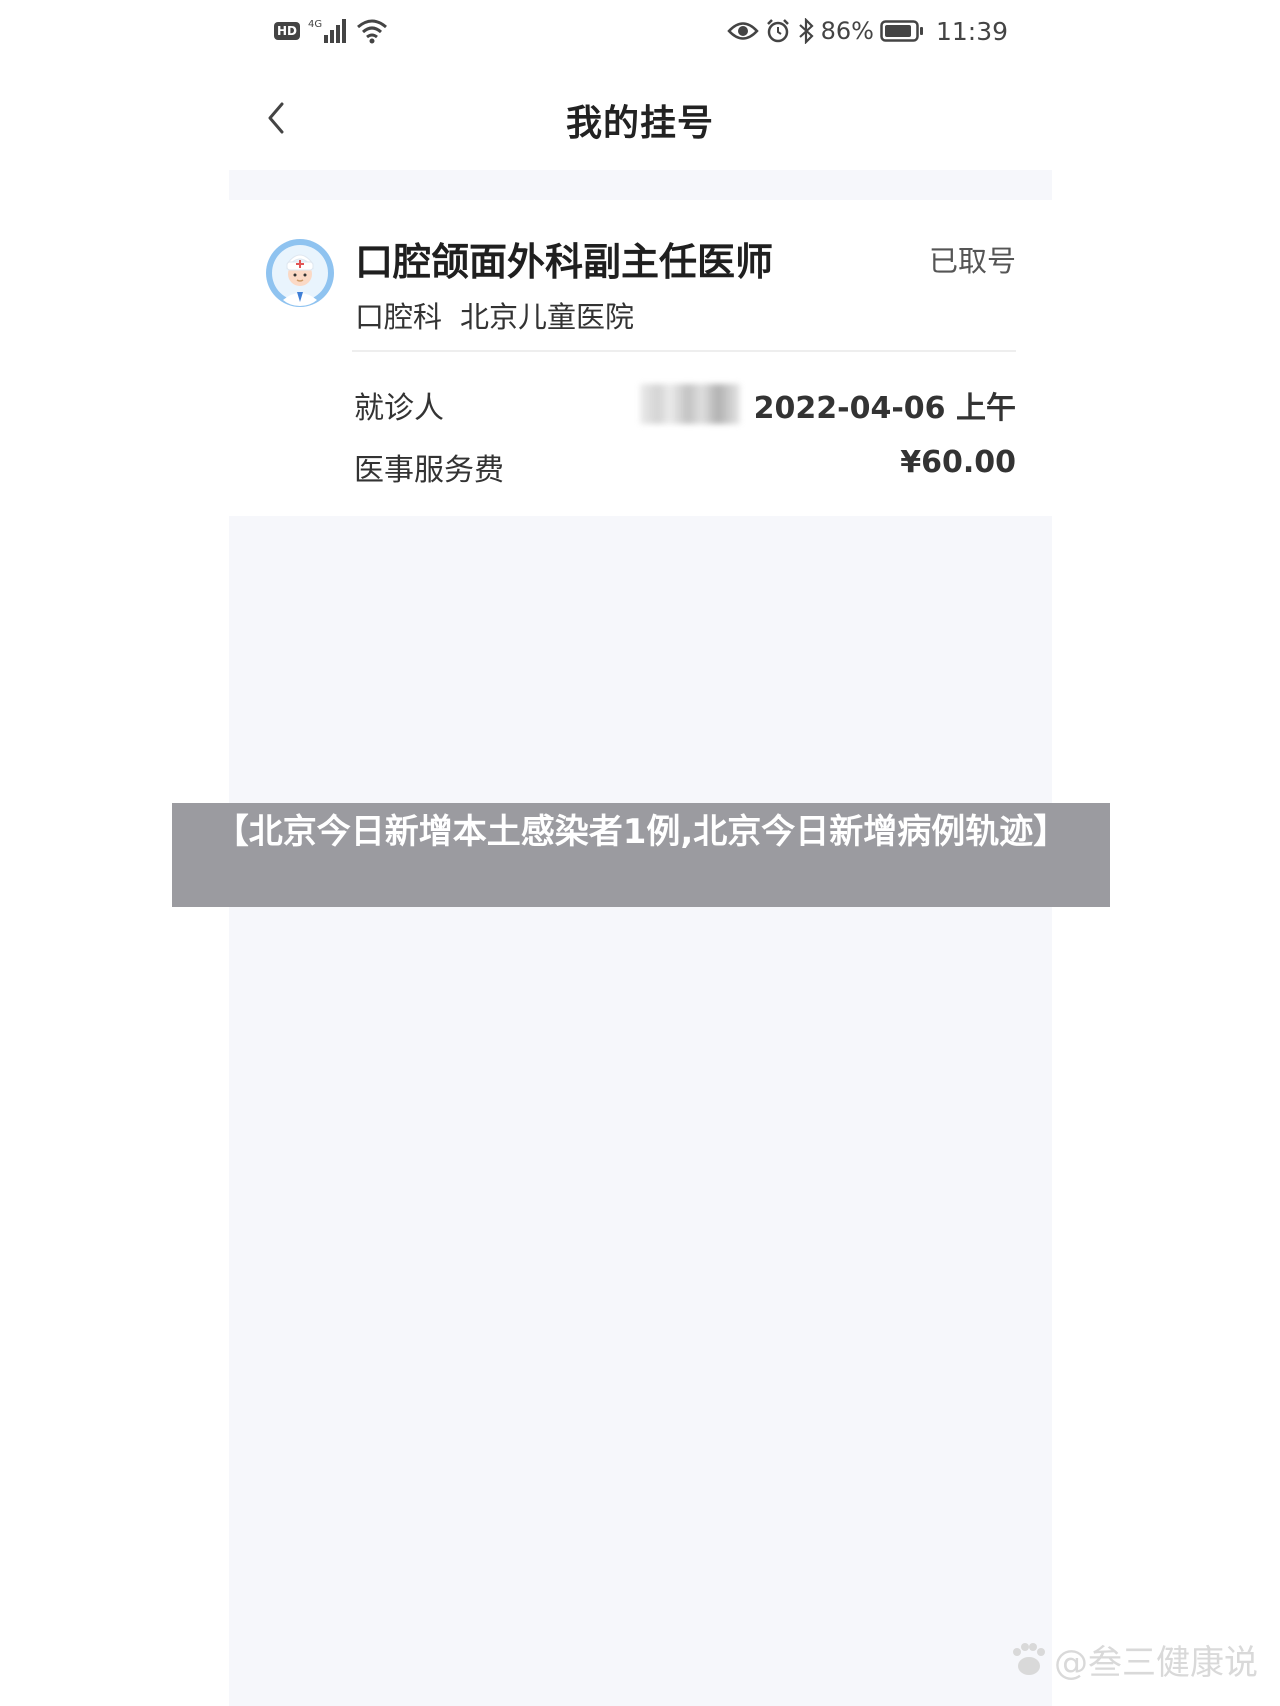  I want to click on department-hospital-row: 口腔科 北京儿童医院, so click(494, 315).